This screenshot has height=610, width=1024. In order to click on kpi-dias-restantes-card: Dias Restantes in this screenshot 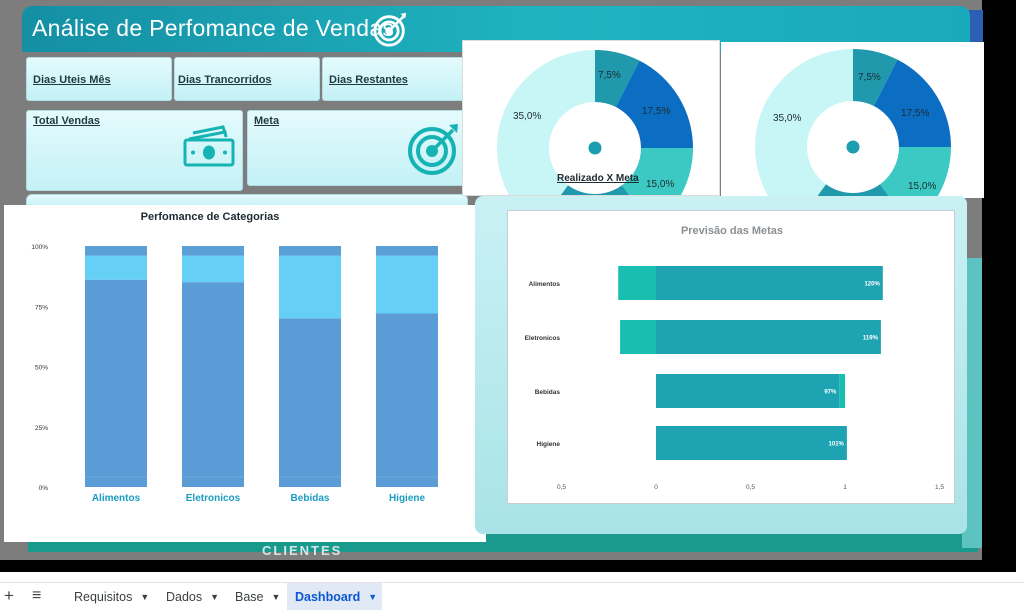, I will do `click(395, 79)`.